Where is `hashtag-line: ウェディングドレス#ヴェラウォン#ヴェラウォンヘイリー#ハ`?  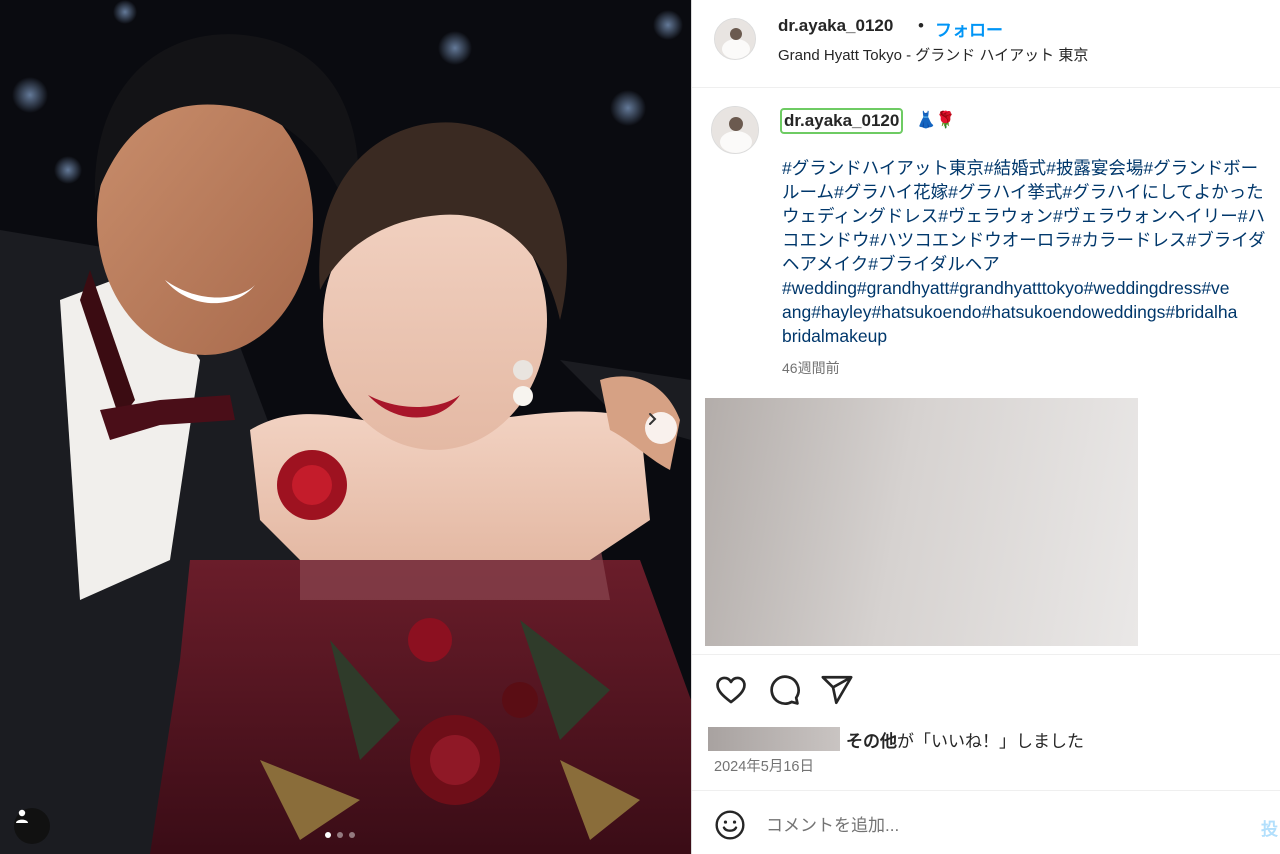
hashtag-line: ウェディングドレス#ヴェラウォン#ヴェラウォンヘイリー#ハ is located at coordinates (1031, 216).